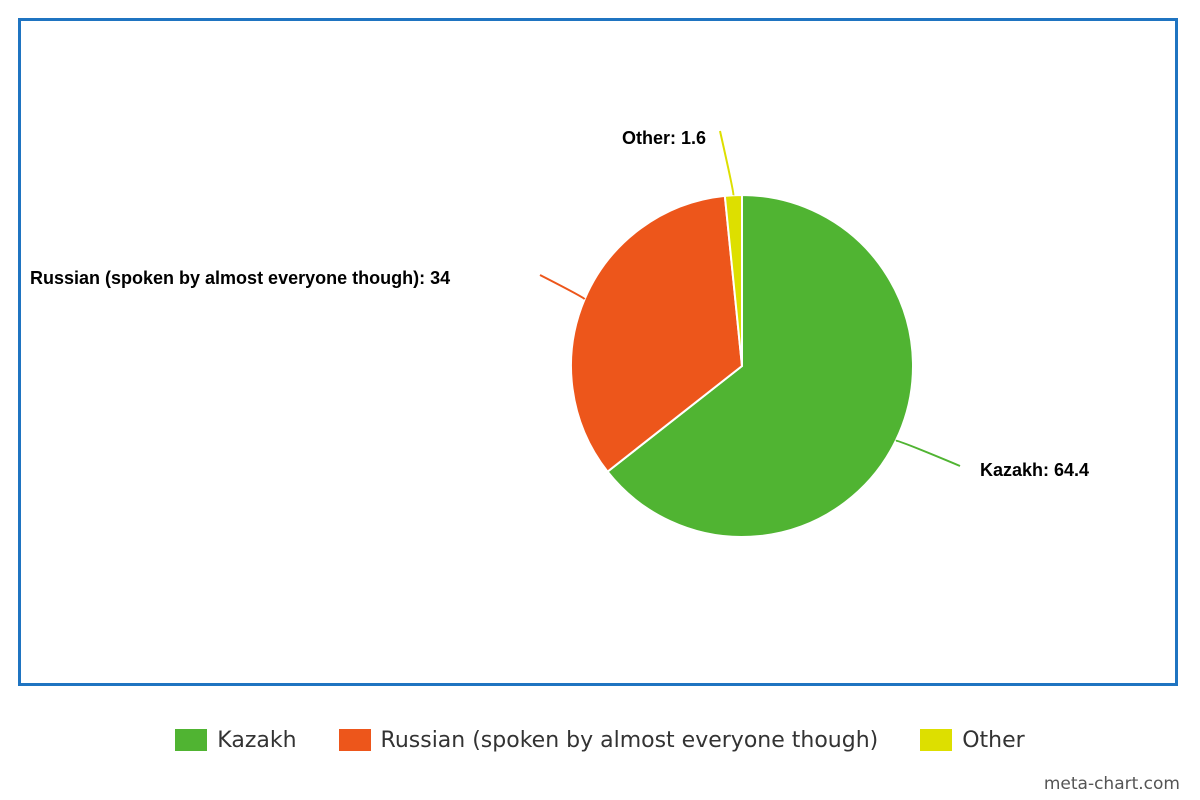  I want to click on legend-swatch-russian, so click(354, 740).